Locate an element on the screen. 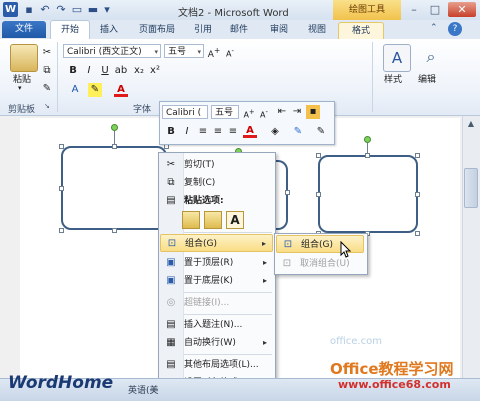  menu-separator is located at coordinates (228, 292).